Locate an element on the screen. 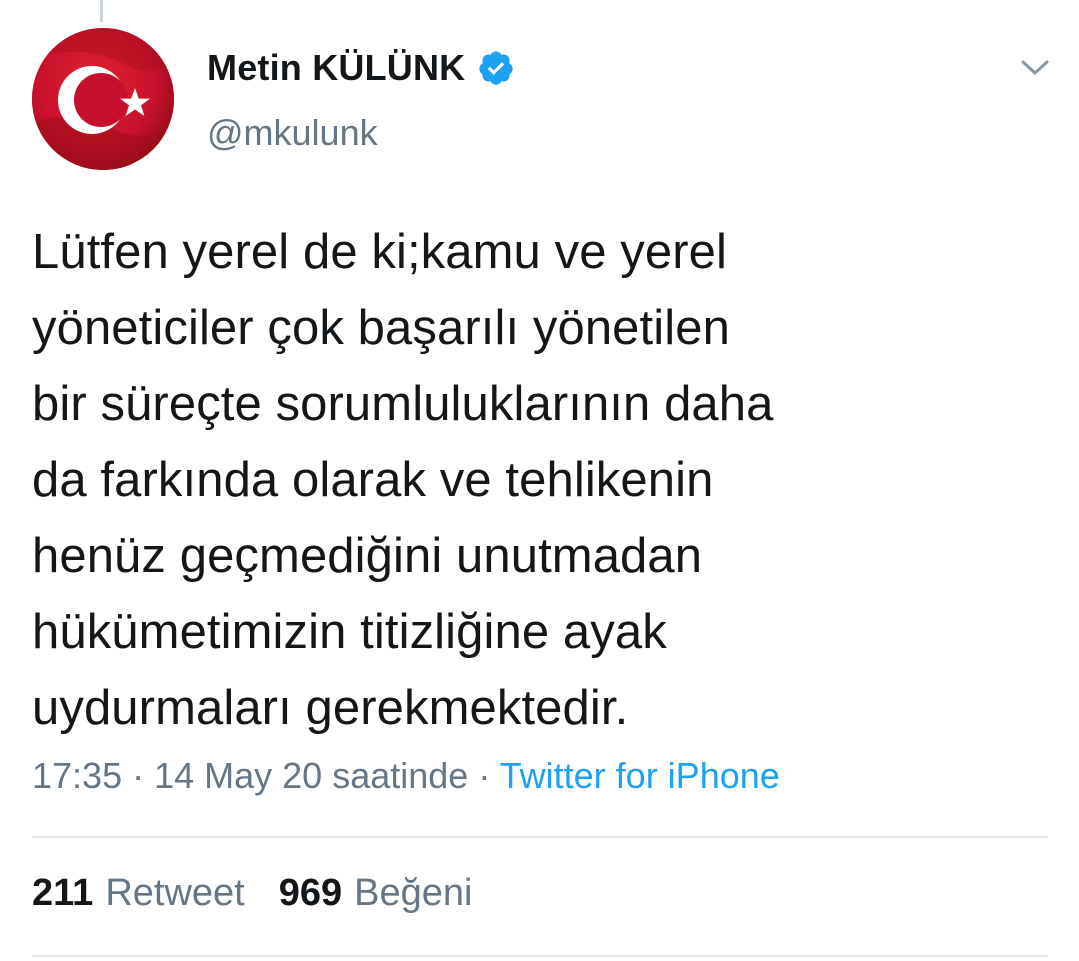 The image size is (1079, 961). author-handle: @mkulunk is located at coordinates (292, 133).